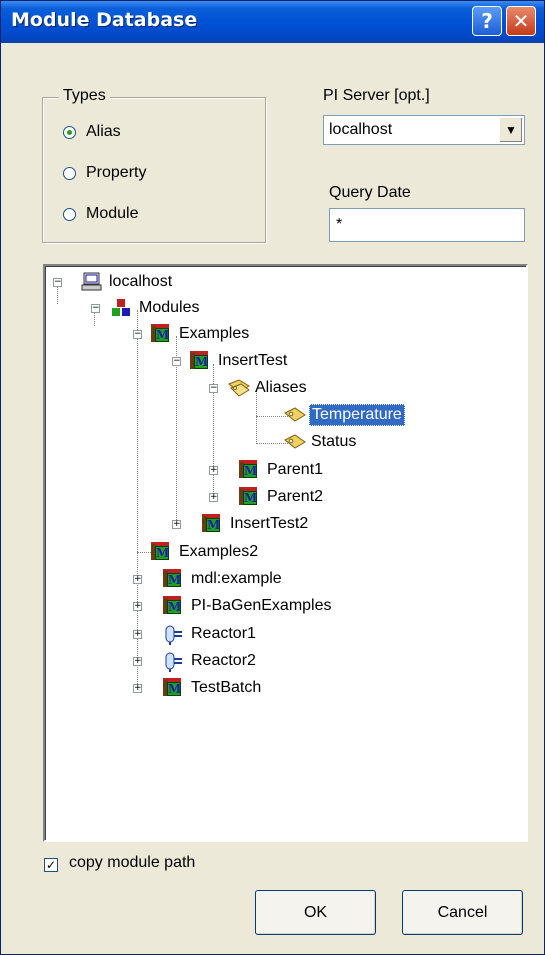 The width and height of the screenshot is (545, 955). I want to click on tree-node-label: TestBatch, so click(226, 687).